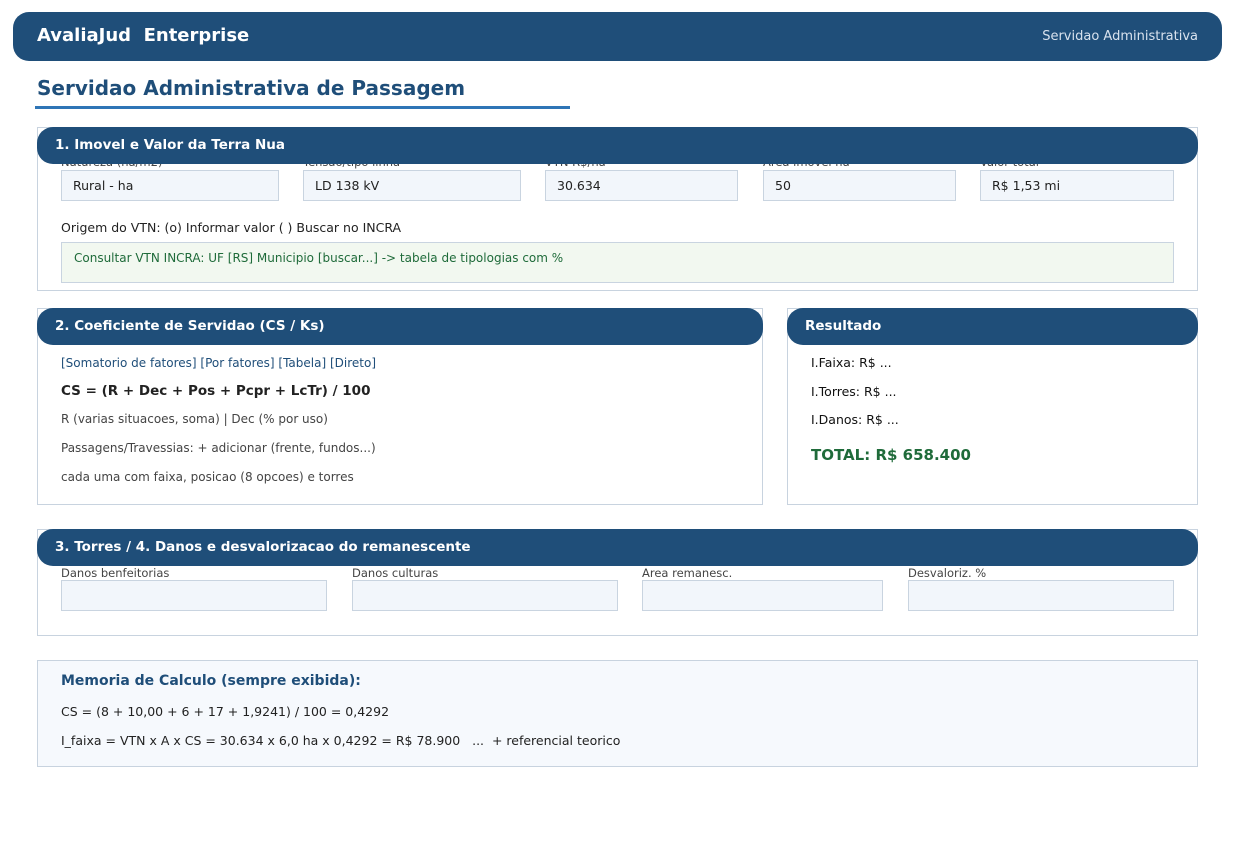 The width and height of the screenshot is (1235, 846). Describe the element at coordinates (400, 326) in the screenshot. I see `section-coeficiente-header: 2. Coeficiente de Servidao (CS / Ks)` at that location.